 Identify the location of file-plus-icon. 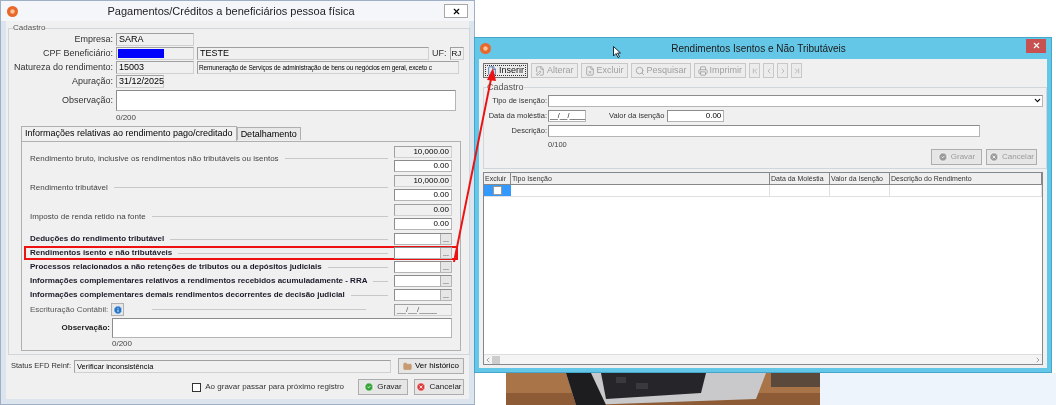
(492, 70).